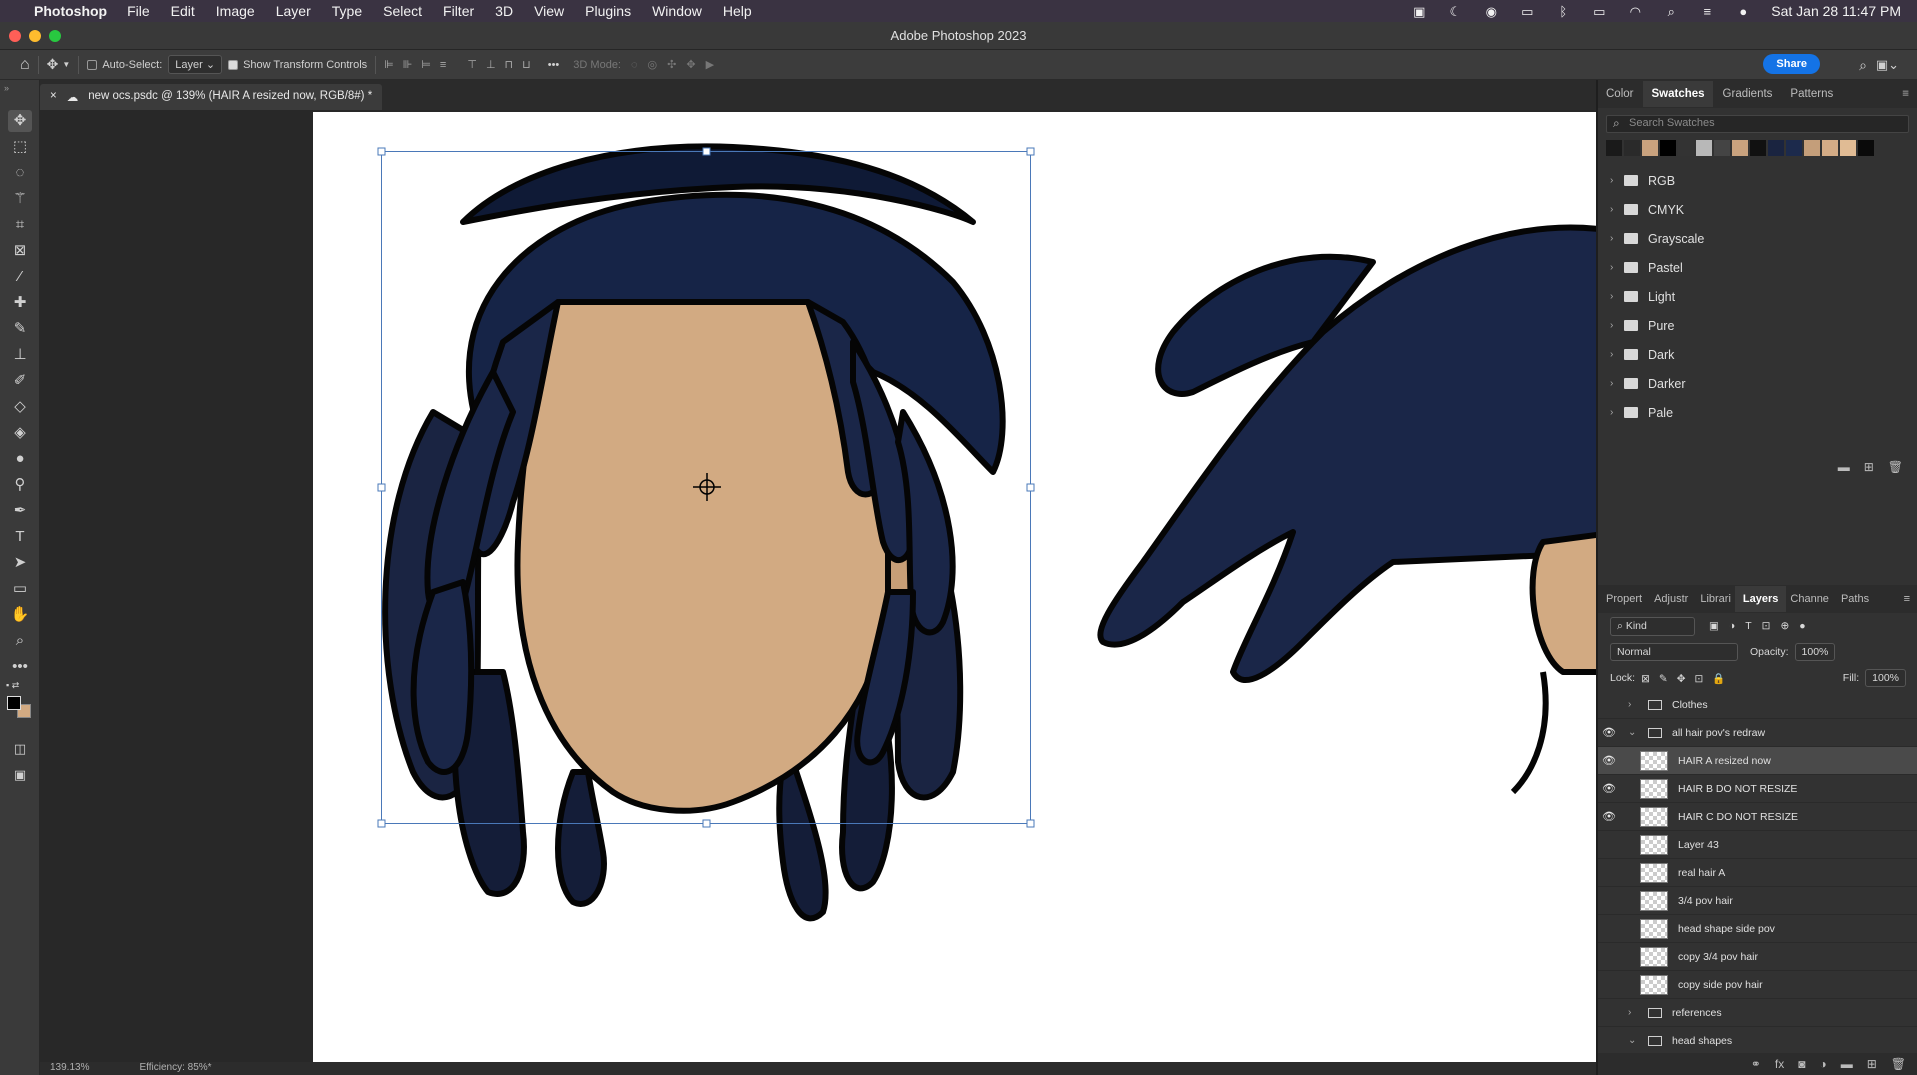  Describe the element at coordinates (1698, 845) in the screenshot. I see `layer-name: Layer 43` at that location.